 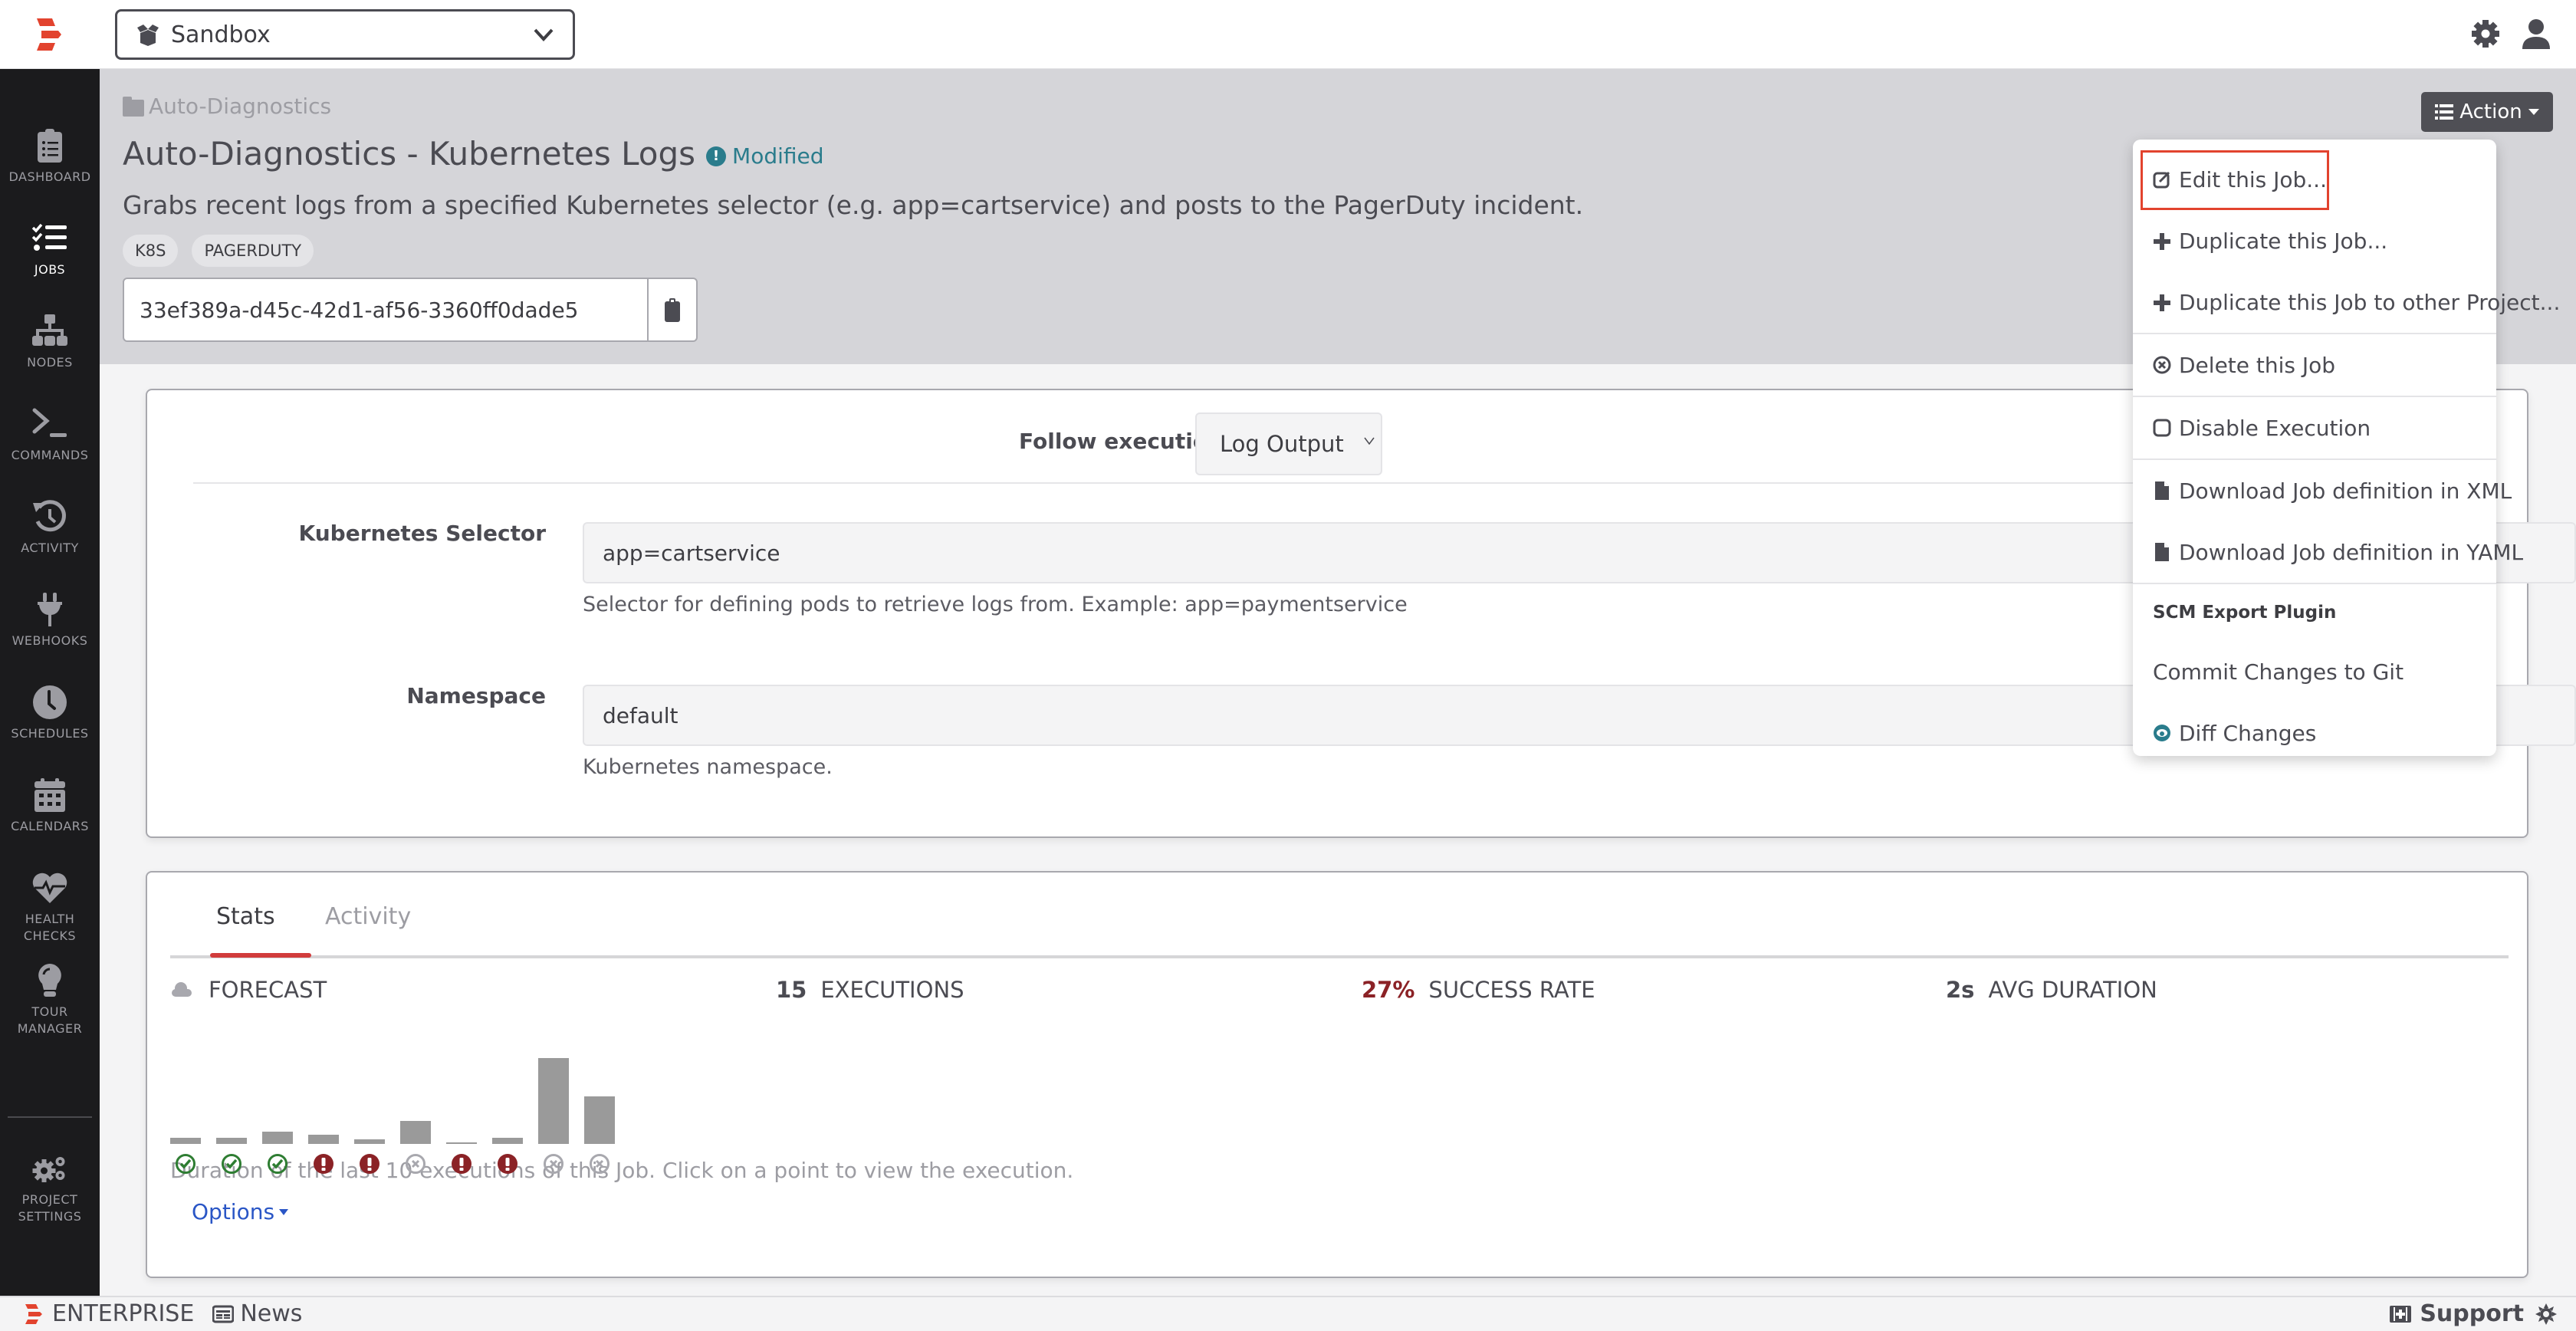 I want to click on menu-item-delete-job: Delete this Job, so click(x=2315, y=365).